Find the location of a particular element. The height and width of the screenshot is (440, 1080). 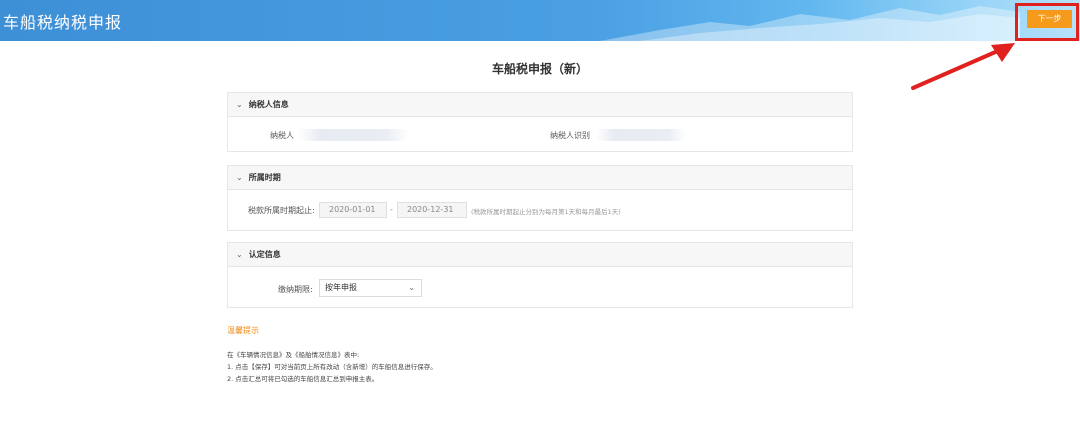

mountain-decoration is located at coordinates (810, 23).